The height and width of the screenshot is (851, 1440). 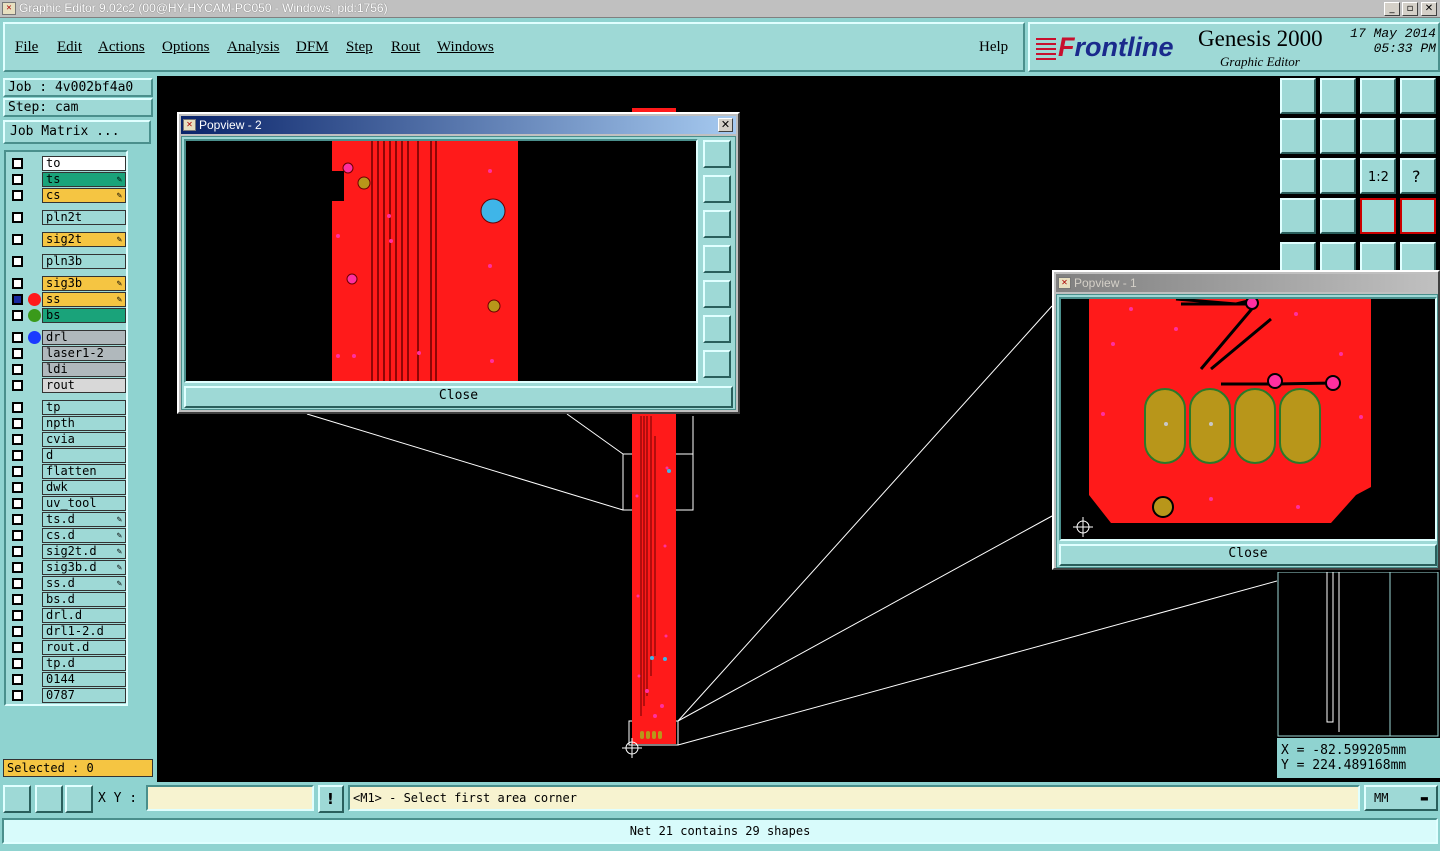 I want to click on zoom-out-icon, so click(x=717, y=364).